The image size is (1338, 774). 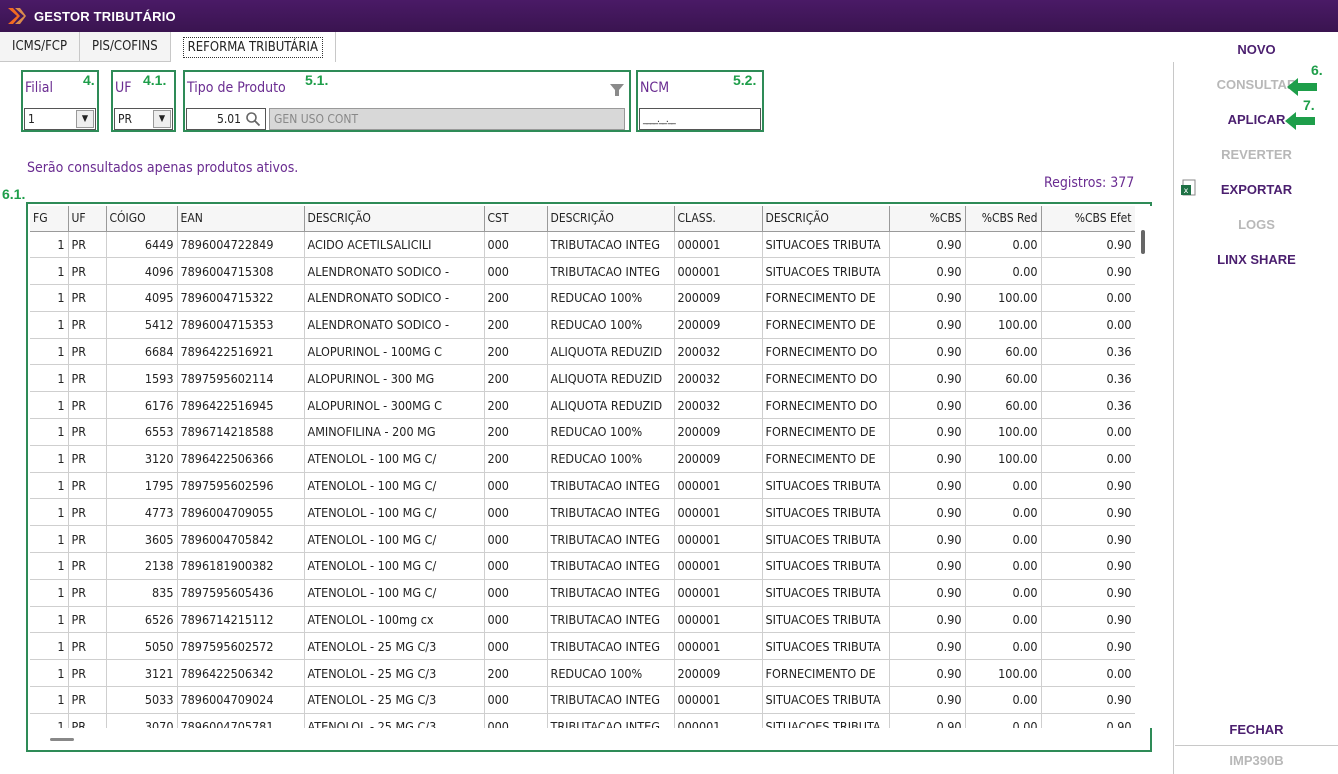 What do you see at coordinates (125, 47) in the screenshot?
I see `tab-pis-cofins: PIS/COFINS` at bounding box center [125, 47].